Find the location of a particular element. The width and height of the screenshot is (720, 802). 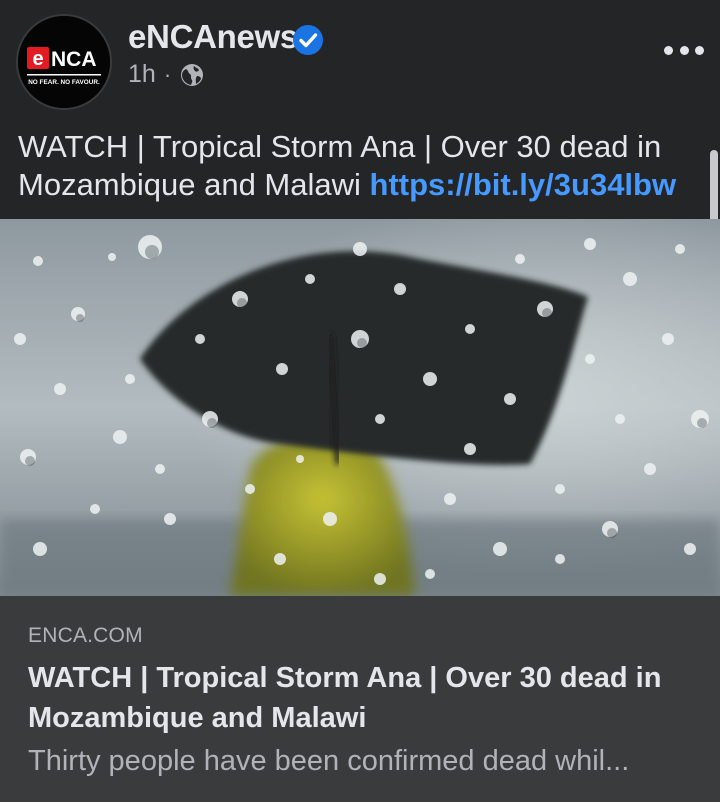

globe-icon is located at coordinates (192, 74).